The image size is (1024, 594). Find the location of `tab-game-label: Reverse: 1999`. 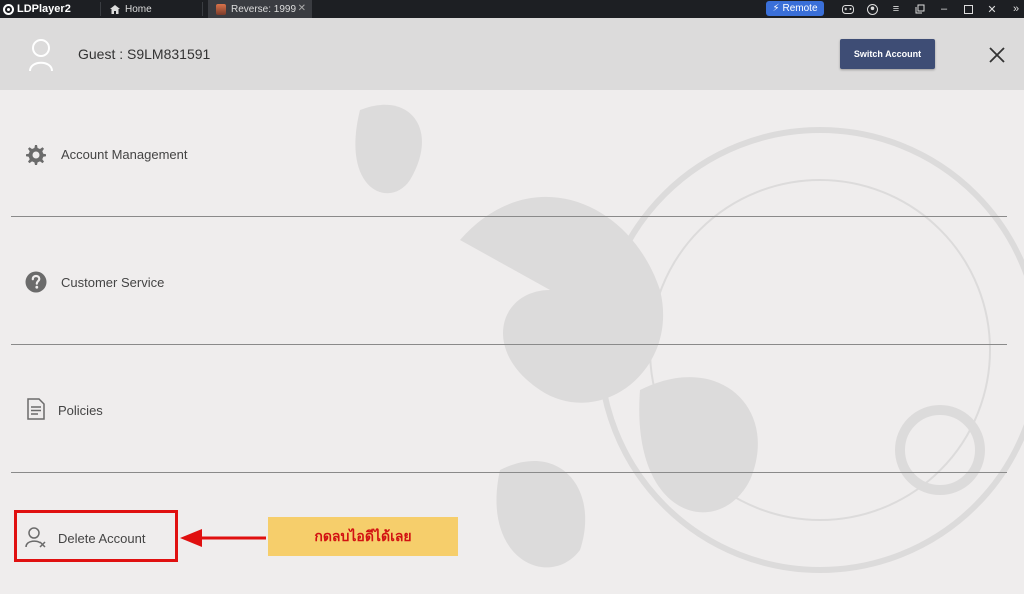

tab-game-label: Reverse: 1999 is located at coordinates (264, 9).